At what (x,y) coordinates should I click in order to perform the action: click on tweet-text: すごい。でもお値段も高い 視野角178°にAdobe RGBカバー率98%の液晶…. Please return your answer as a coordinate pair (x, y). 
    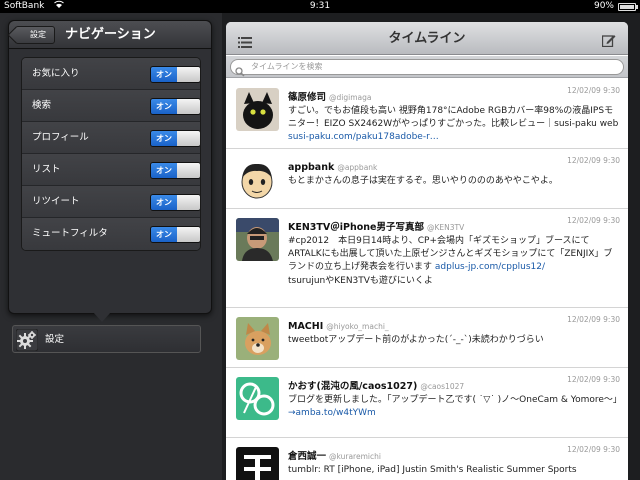
    Looking at the image, I should click on (453, 117).